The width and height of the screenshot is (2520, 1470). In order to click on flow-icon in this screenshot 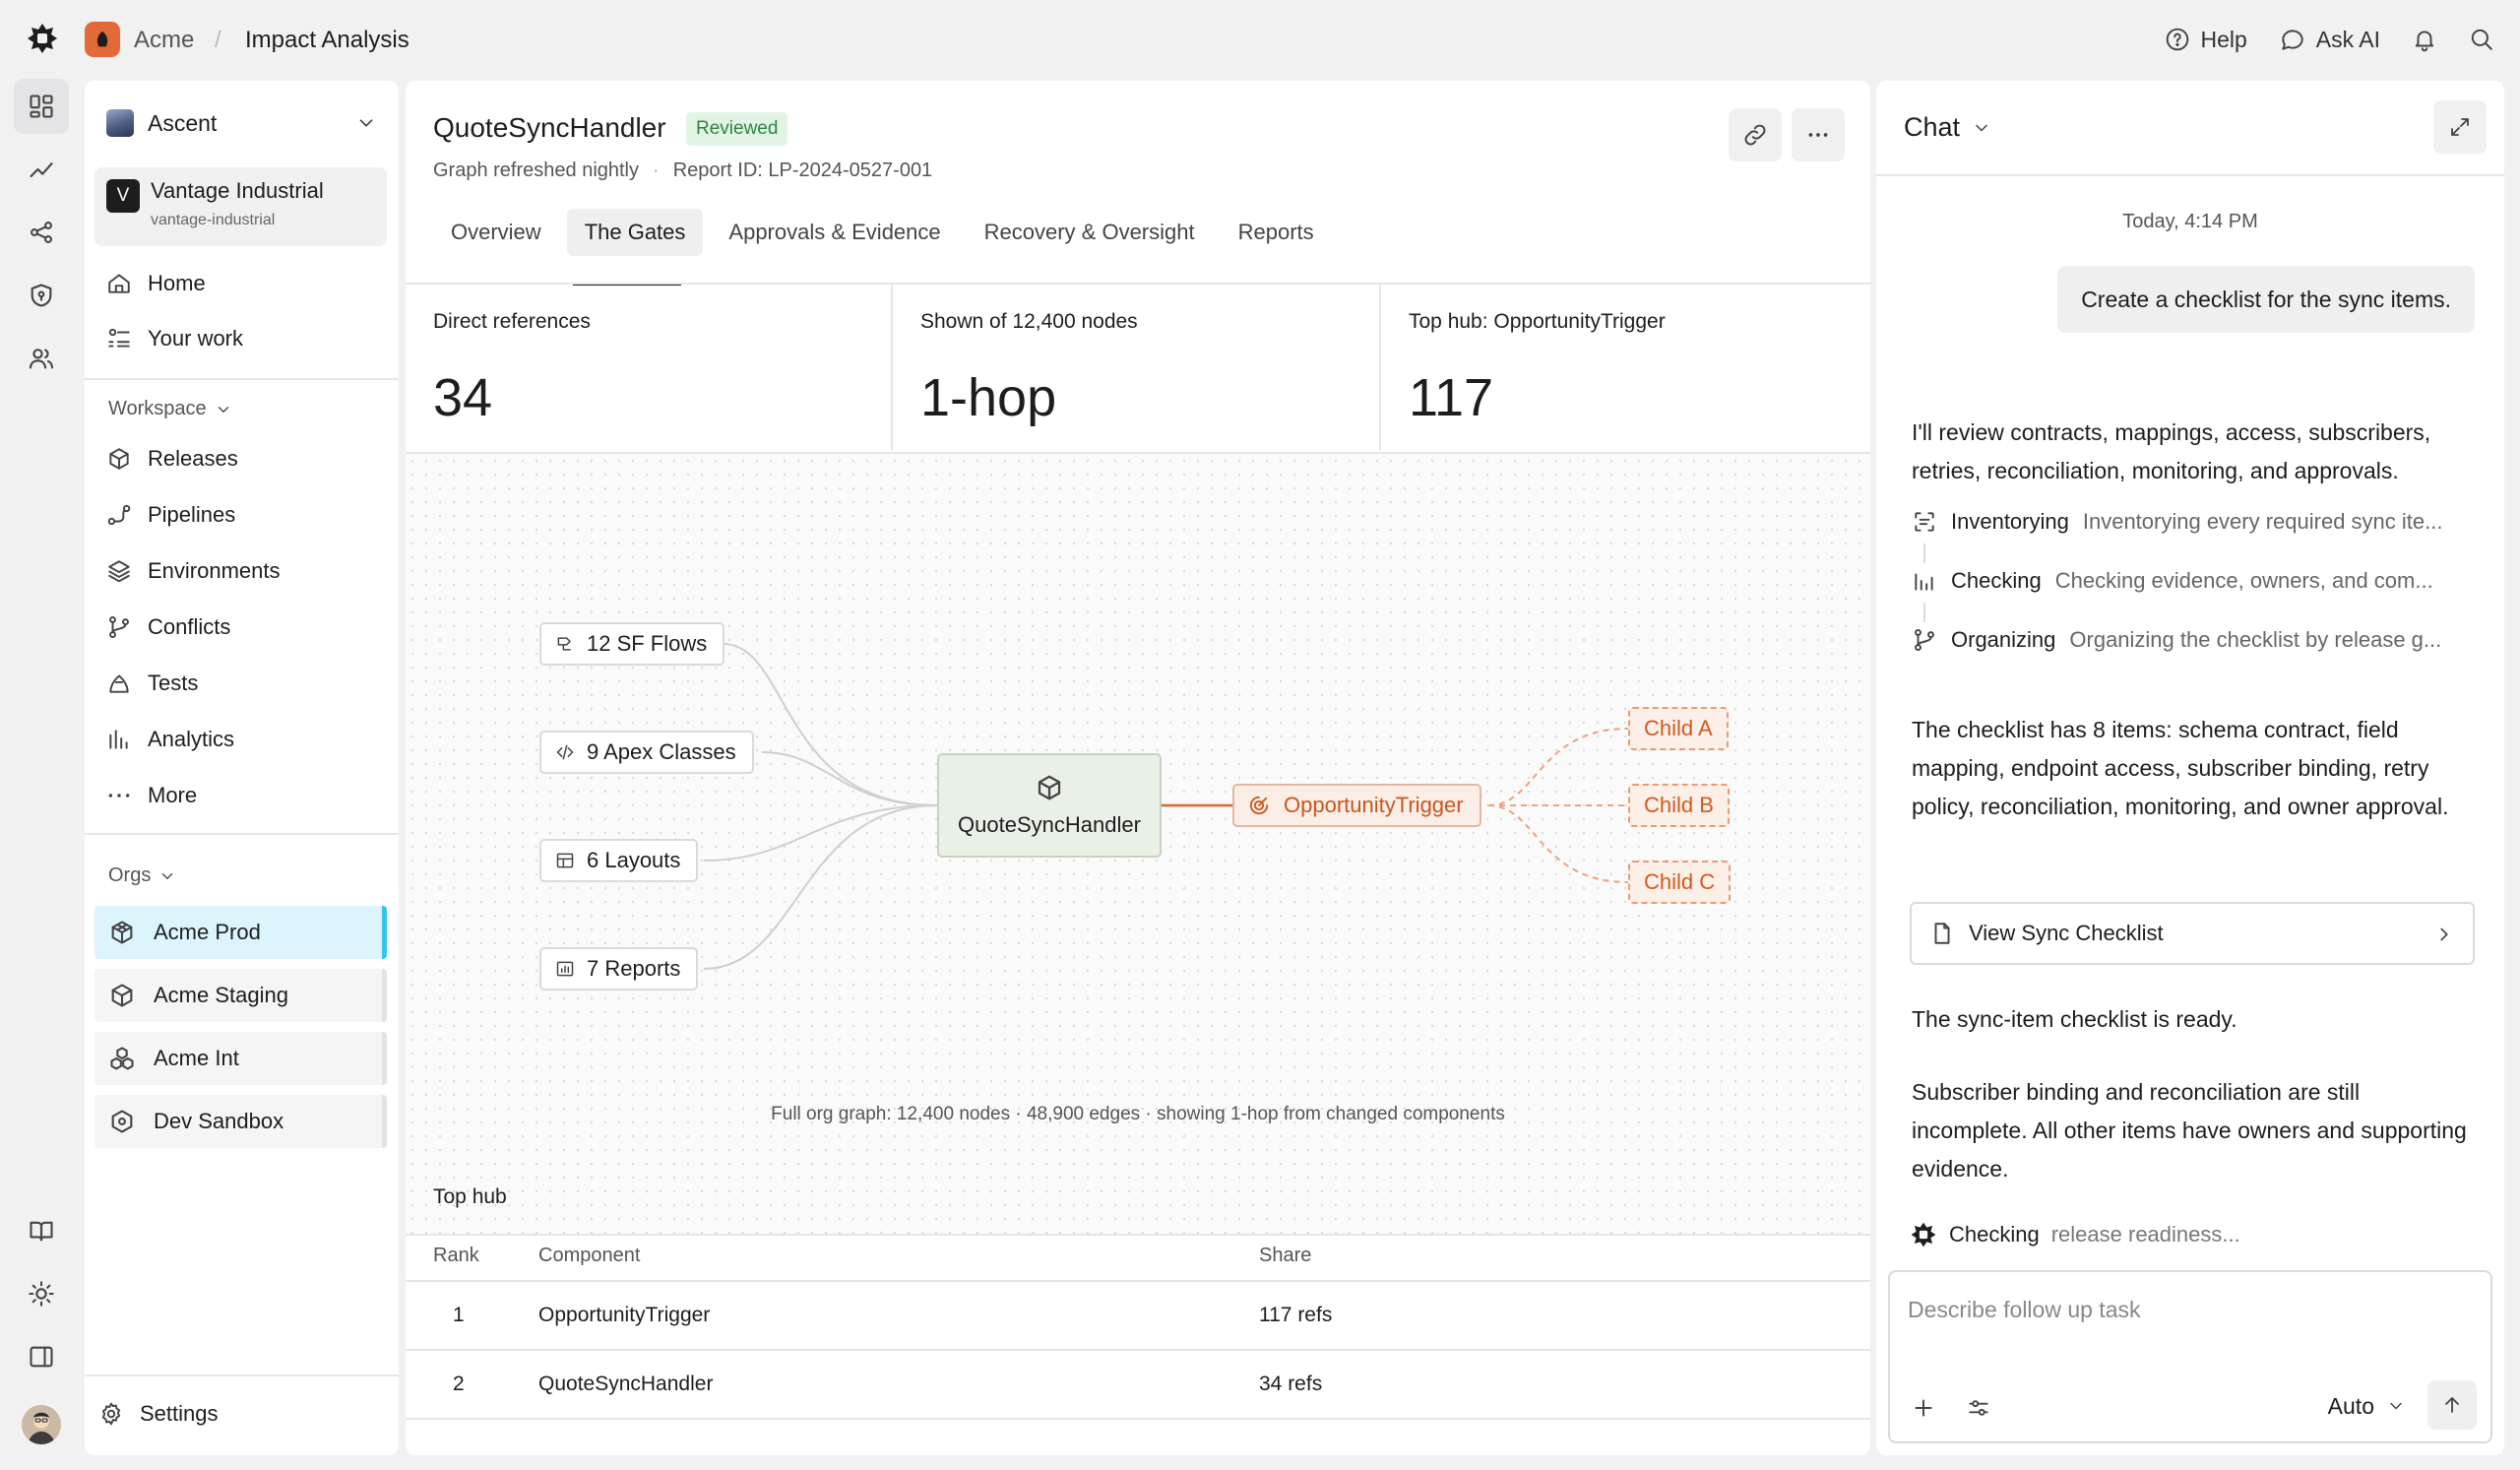, I will do `click(564, 644)`.